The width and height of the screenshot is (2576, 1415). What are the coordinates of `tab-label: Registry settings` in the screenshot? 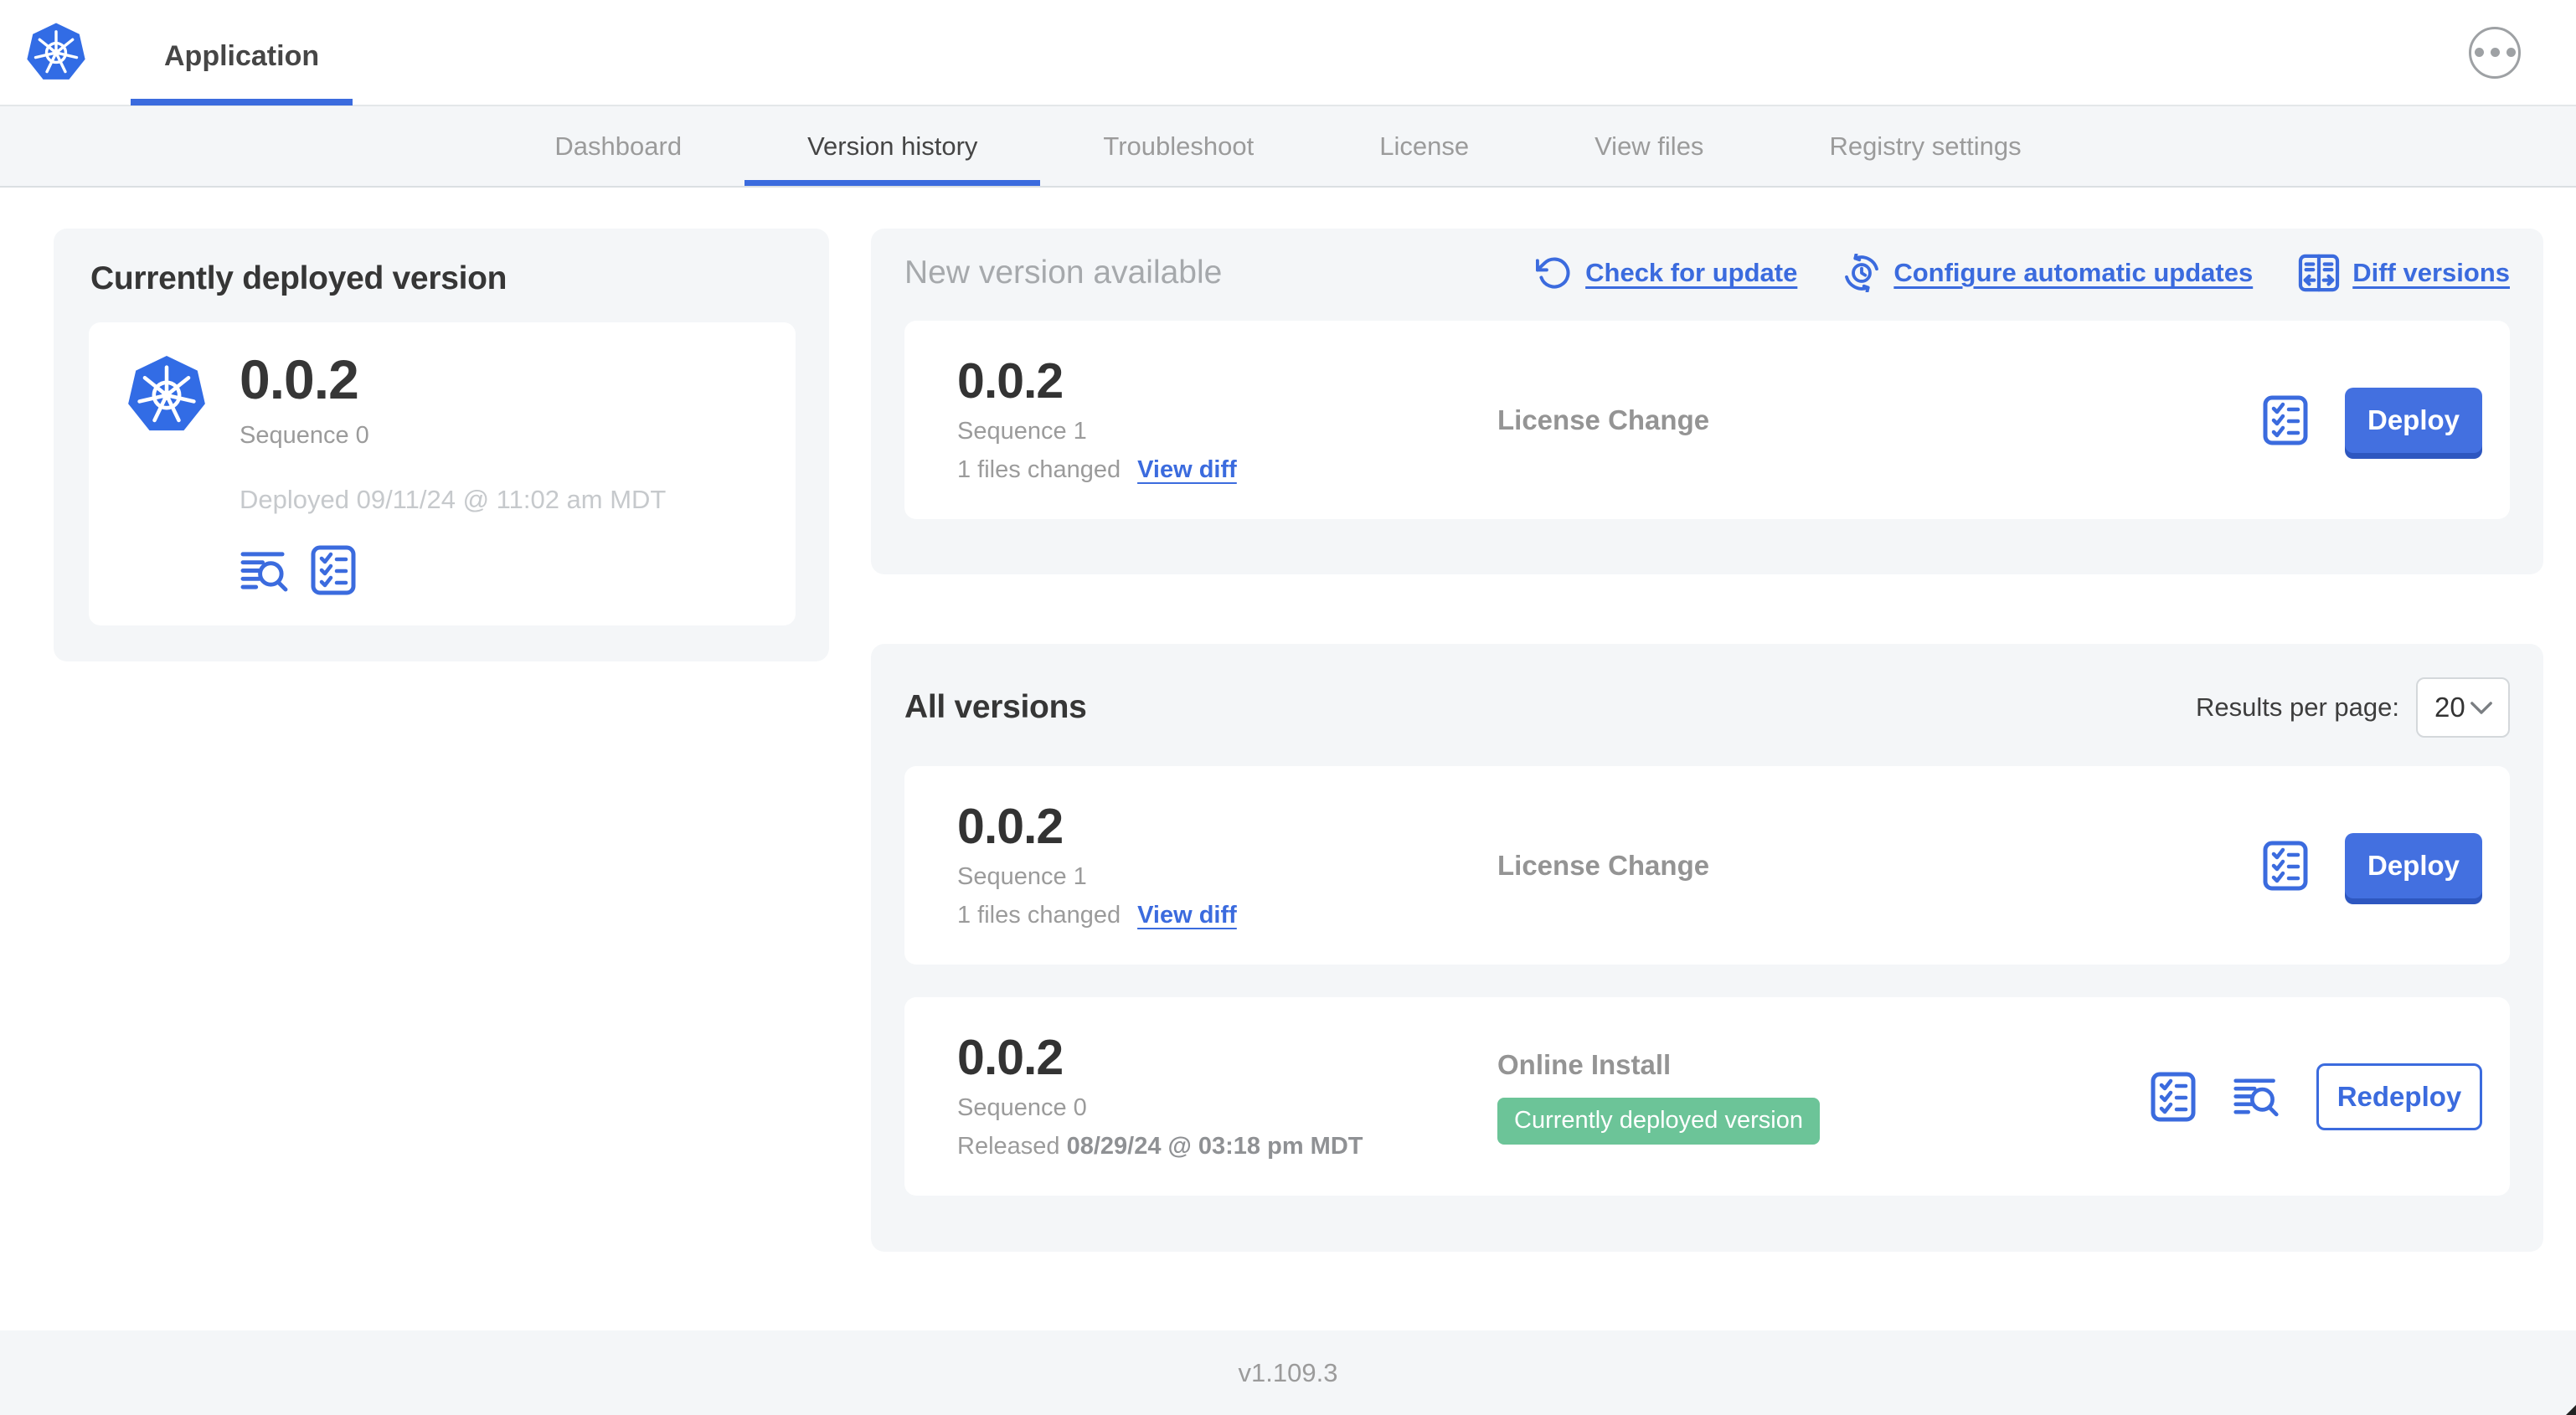 It's located at (1925, 146).